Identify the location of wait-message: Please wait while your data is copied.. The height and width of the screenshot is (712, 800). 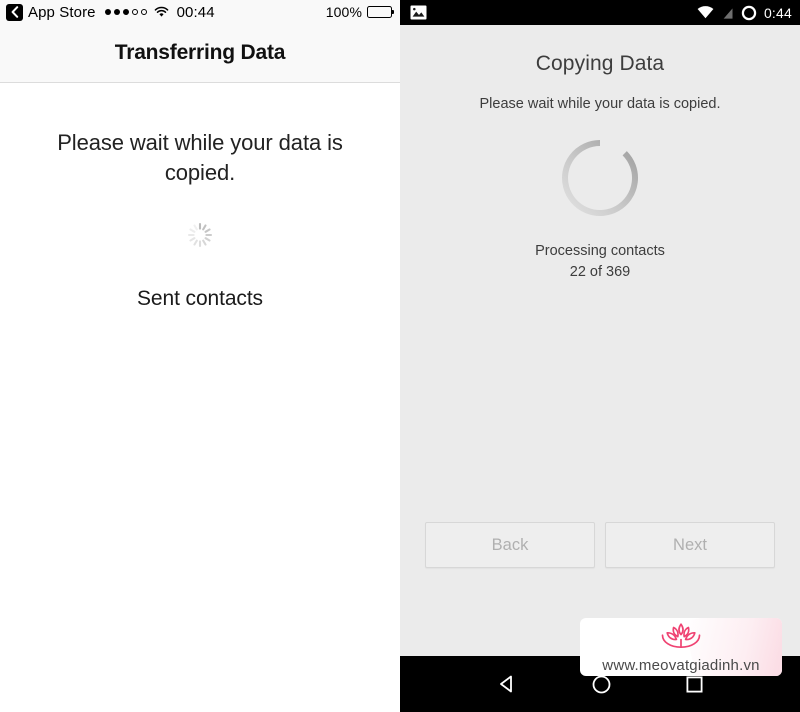
(200, 157).